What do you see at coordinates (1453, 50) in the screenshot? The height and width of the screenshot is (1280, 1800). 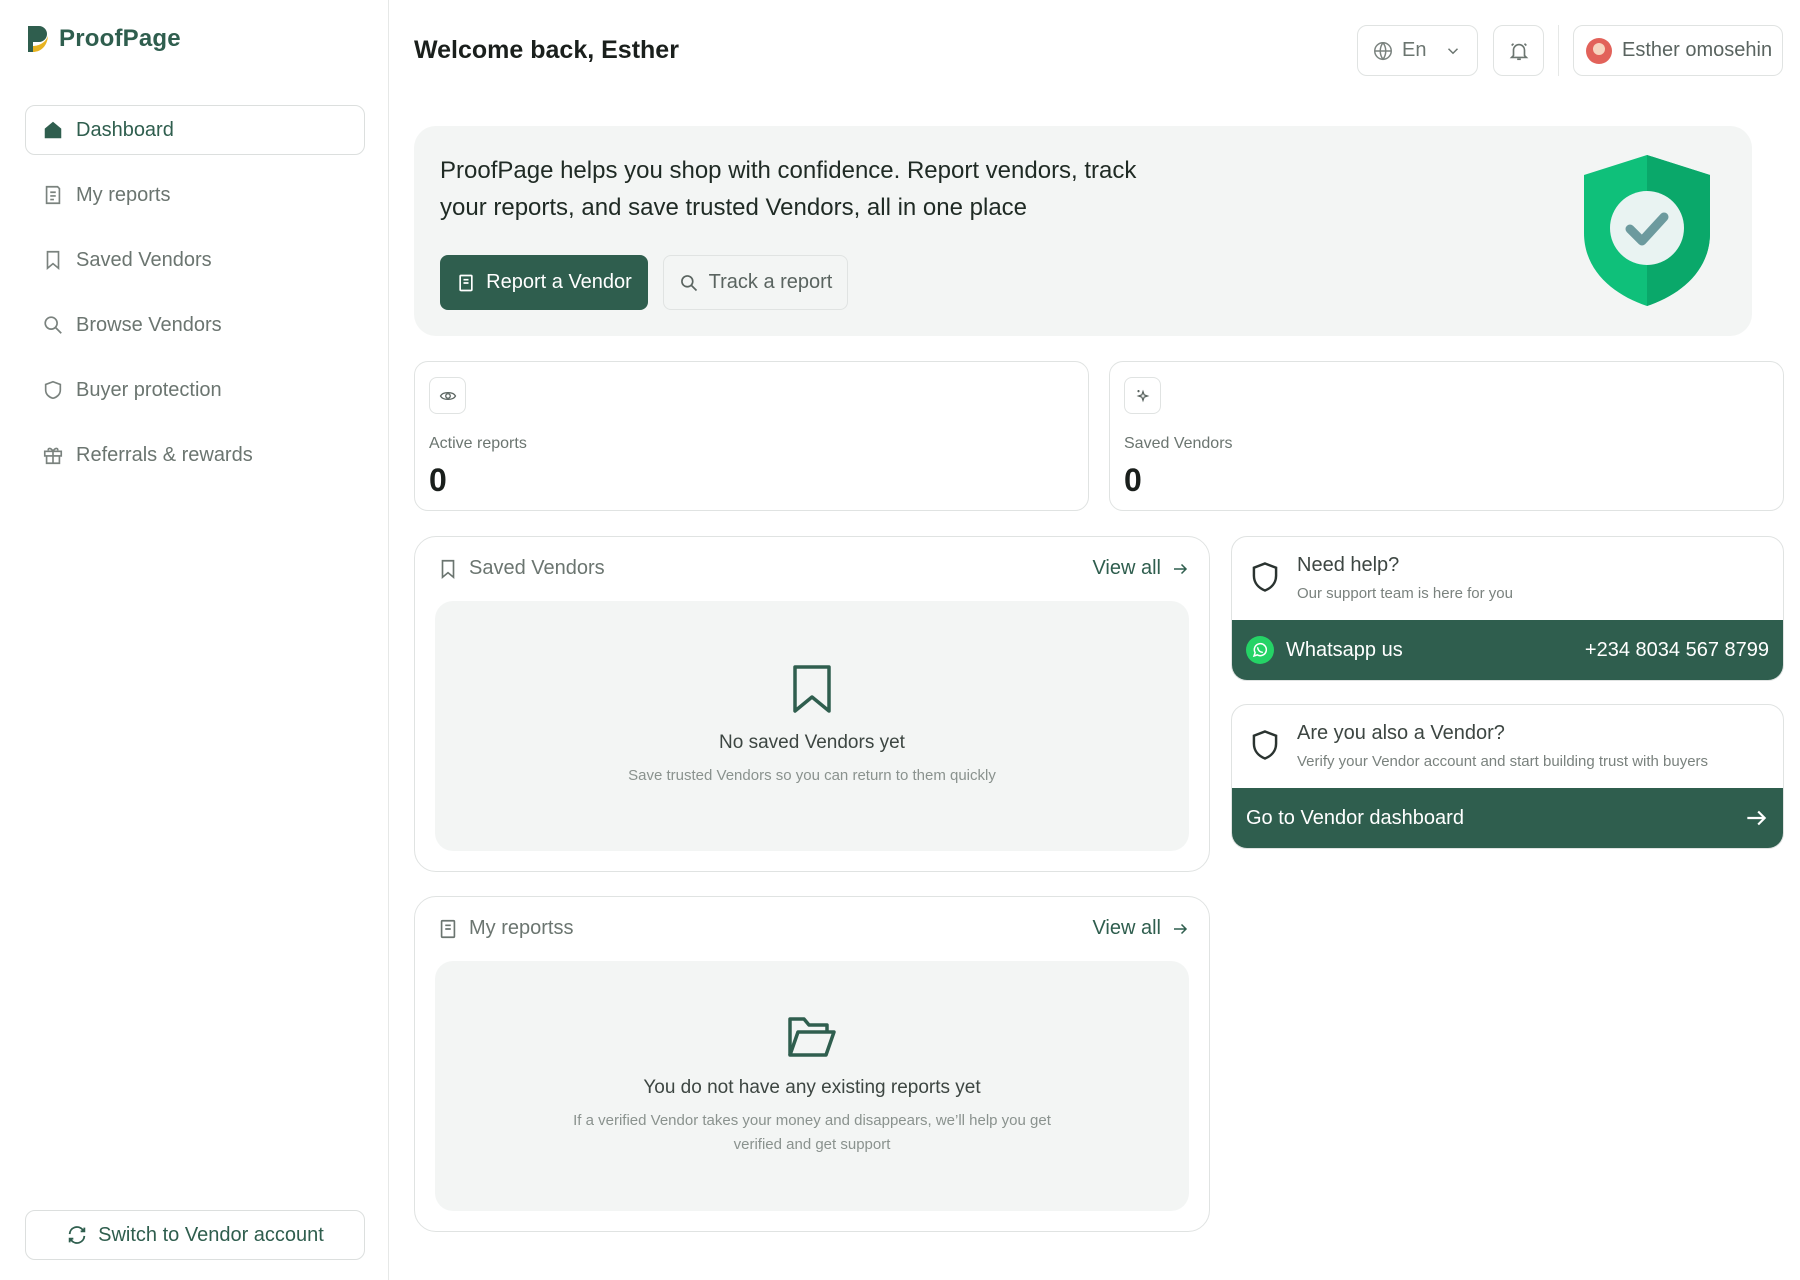 I see `chevron-down-icon` at bounding box center [1453, 50].